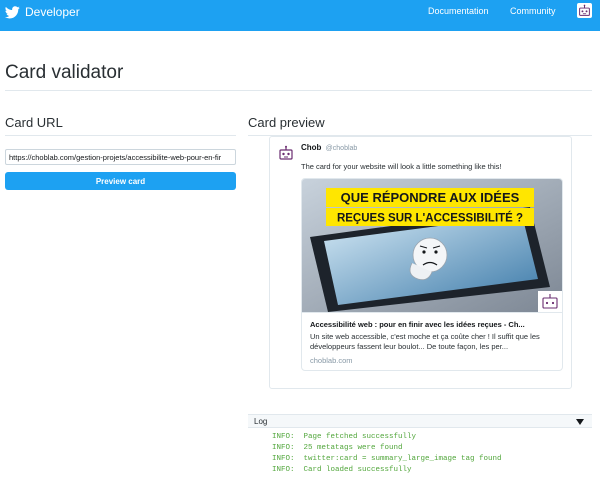 The width and height of the screenshot is (600, 480). I want to click on nav-link-documentation: Documentation, so click(458, 11).